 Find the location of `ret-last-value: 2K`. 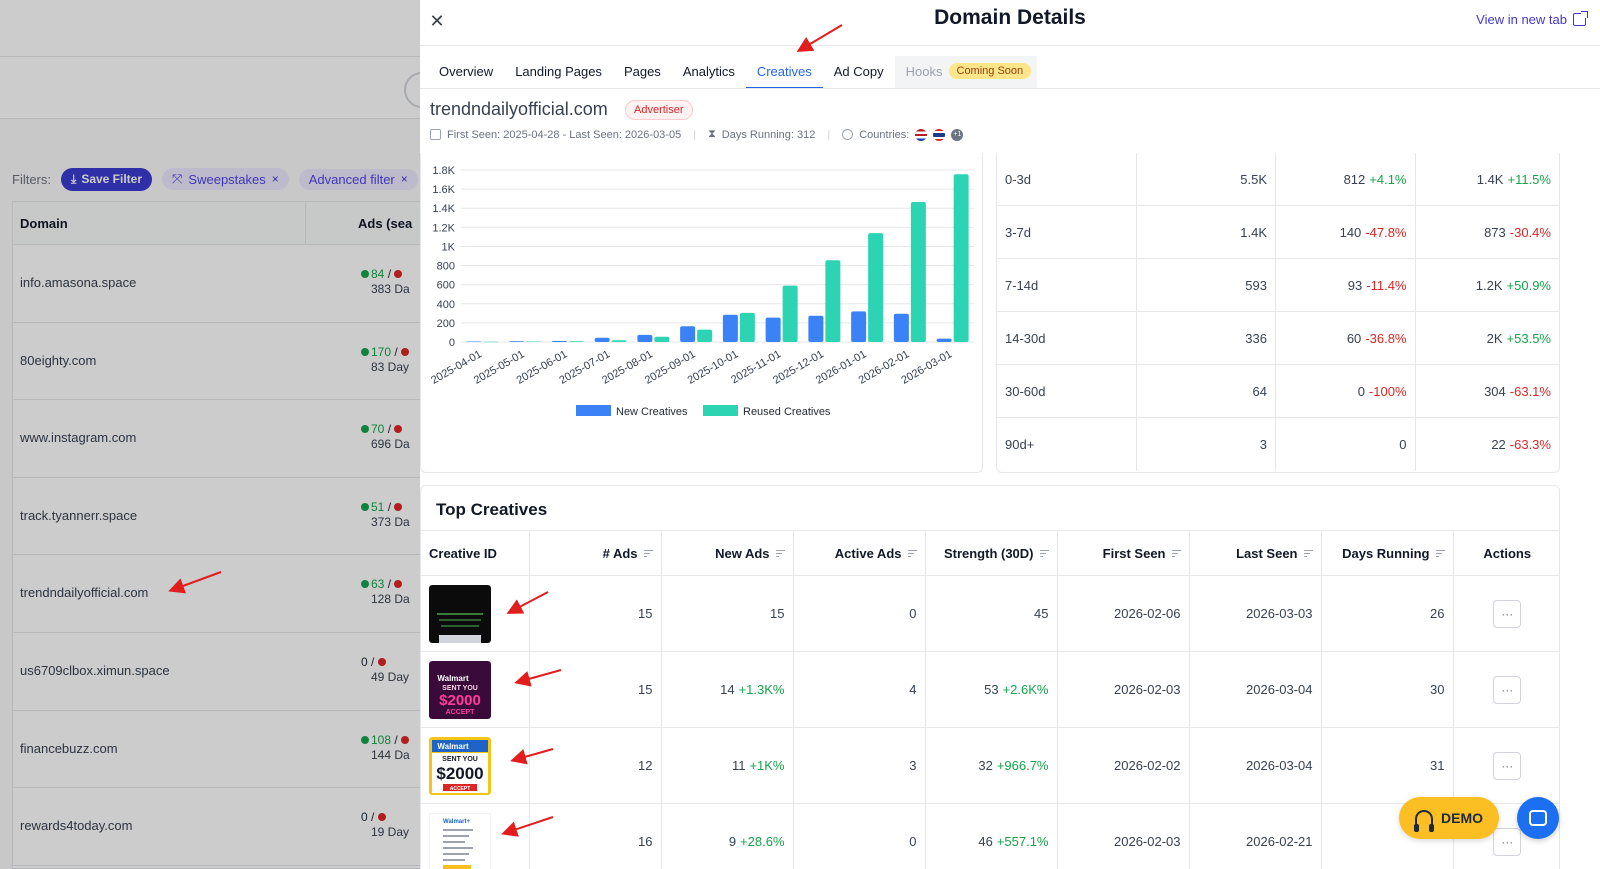

ret-last-value: 2K is located at coordinates (1494, 338).